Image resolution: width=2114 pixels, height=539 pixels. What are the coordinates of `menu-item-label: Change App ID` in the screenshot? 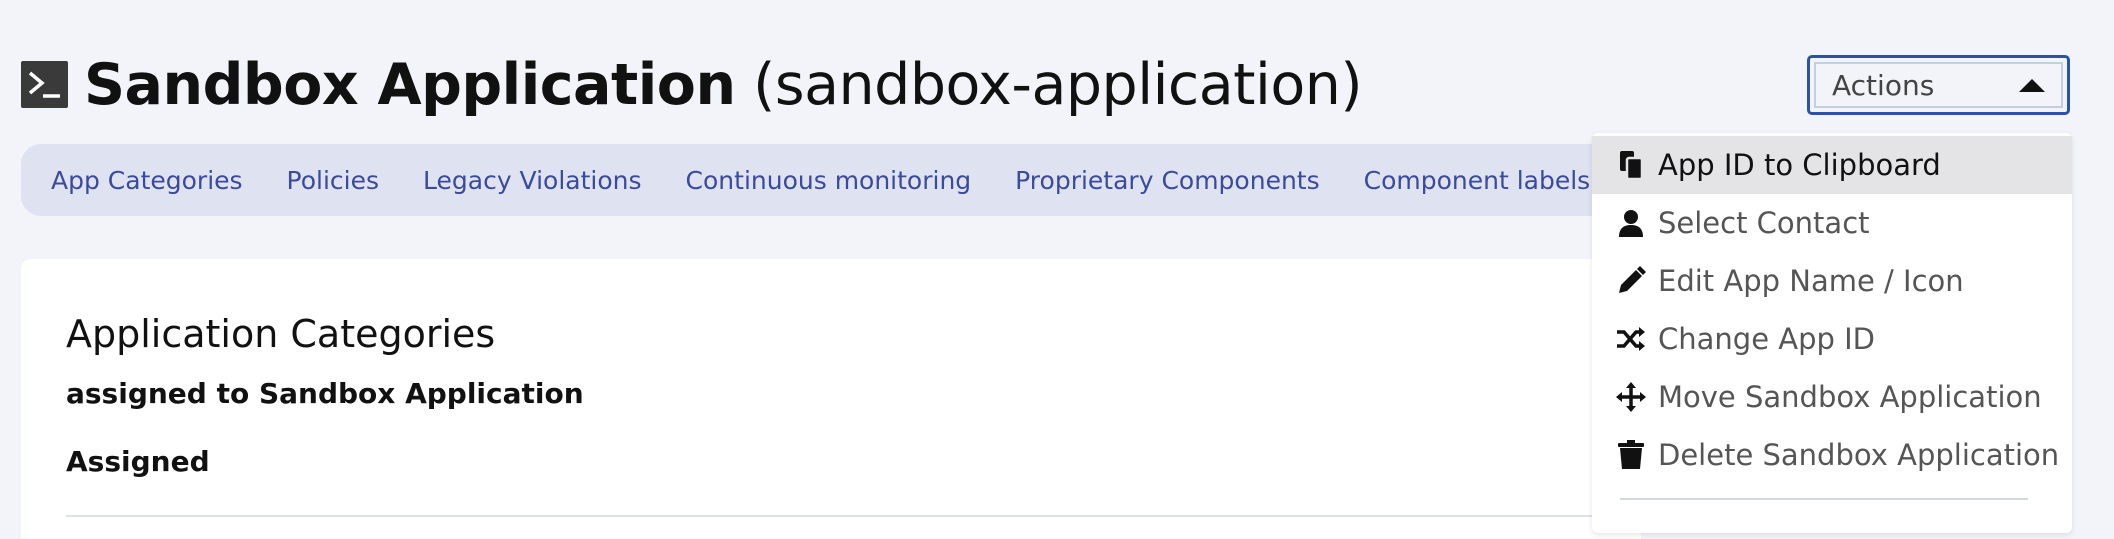 It's located at (1767, 339).